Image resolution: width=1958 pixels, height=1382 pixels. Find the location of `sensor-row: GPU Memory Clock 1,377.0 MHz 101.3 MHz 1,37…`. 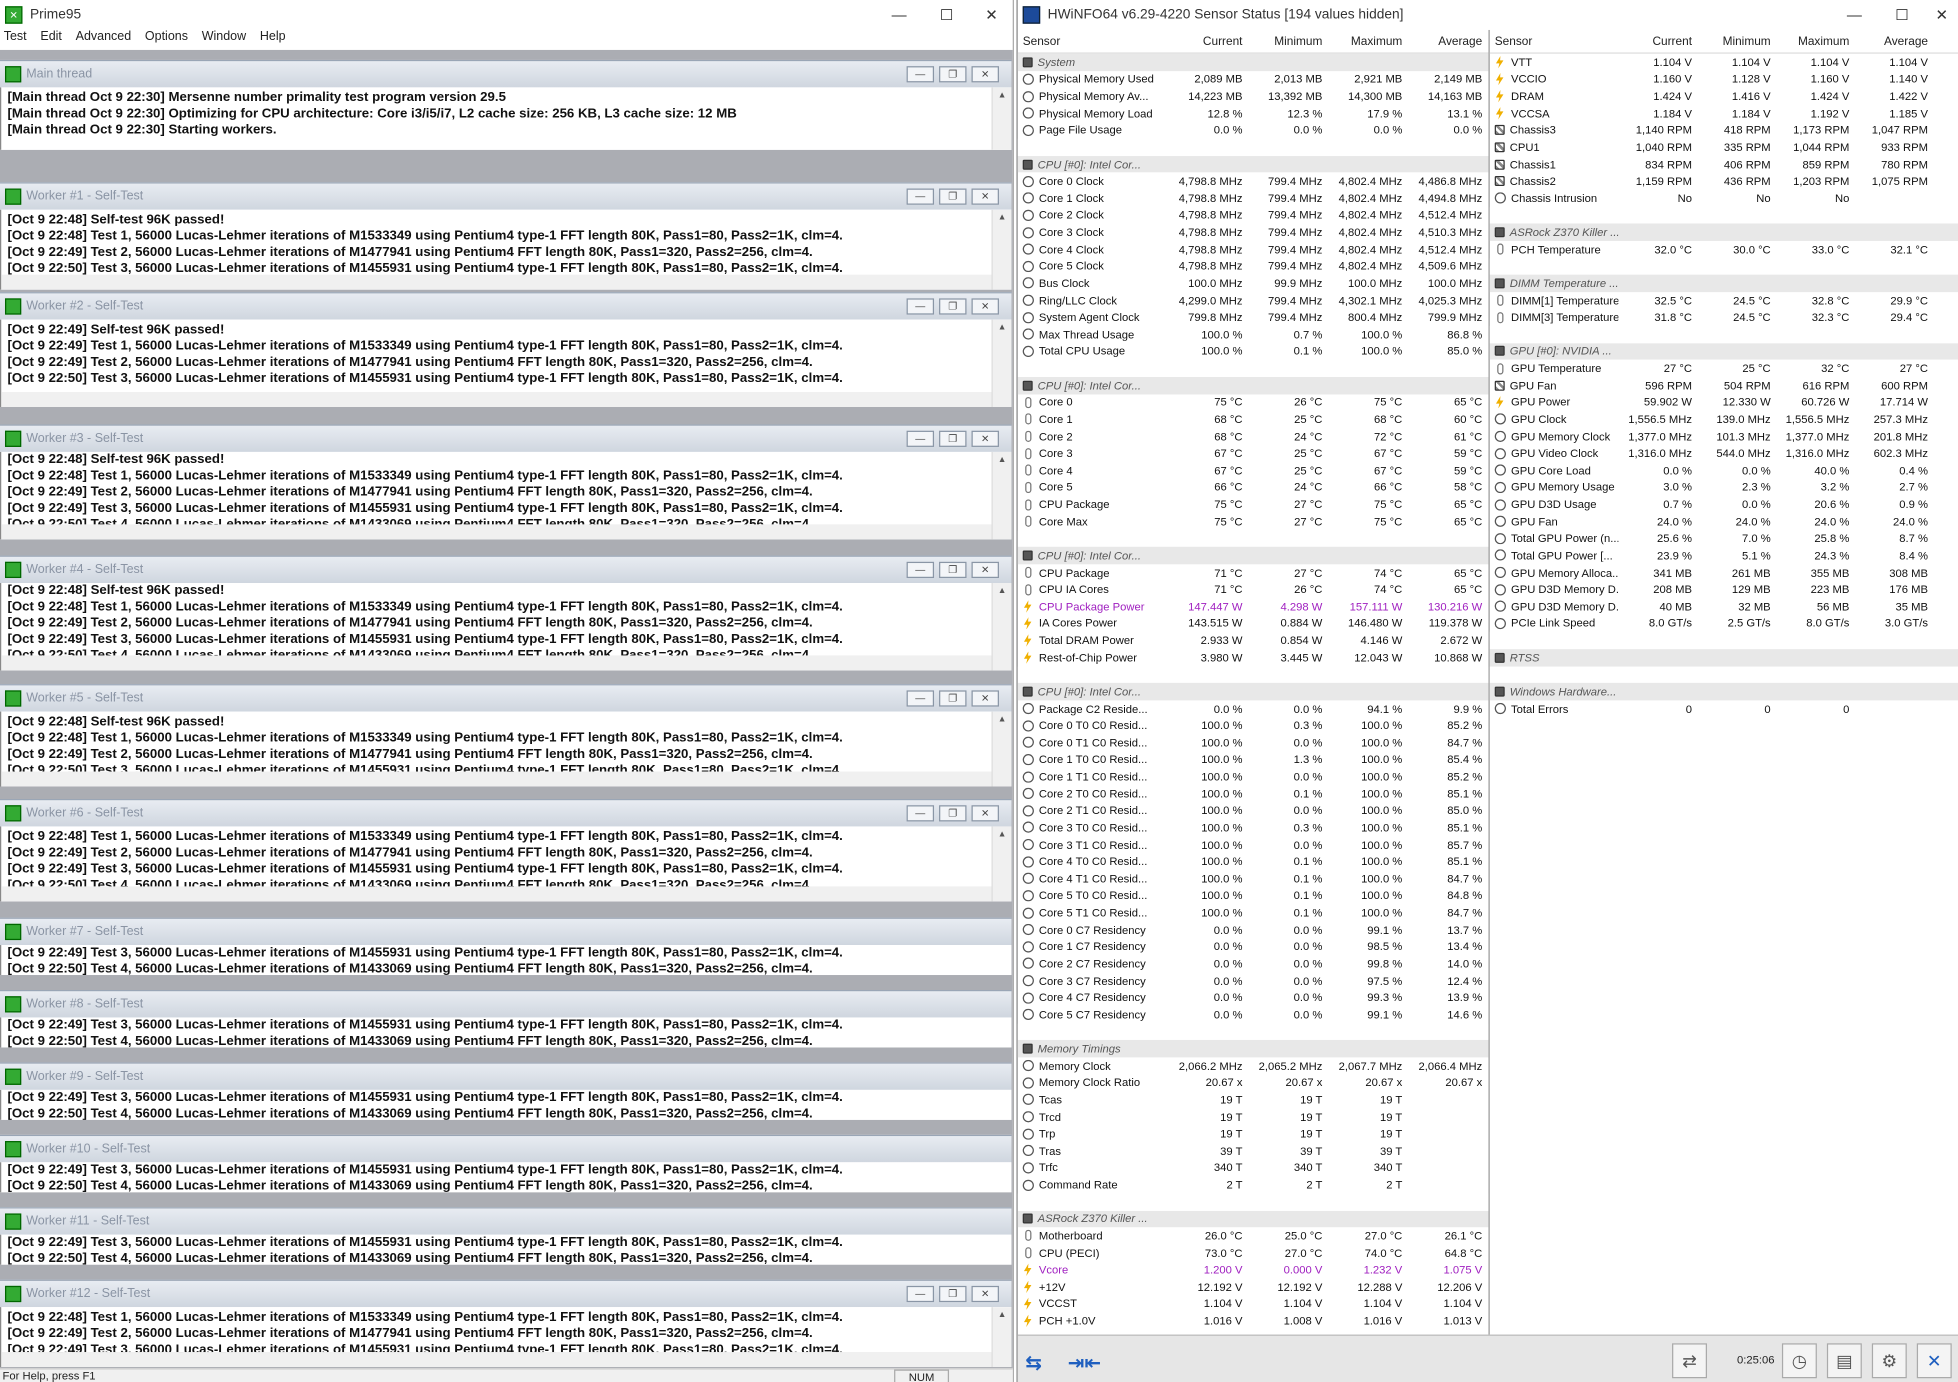

sensor-row: GPU Memory Clock 1,377.0 MHz 101.3 MHz 1,37… is located at coordinates (1724, 436).